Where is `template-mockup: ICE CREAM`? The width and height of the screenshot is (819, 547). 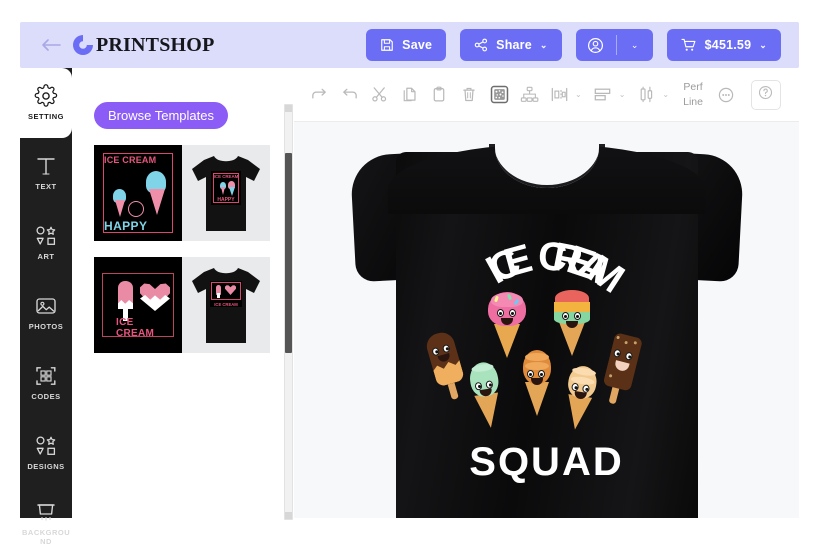
template-mockup: ICE CREAM is located at coordinates (226, 305).